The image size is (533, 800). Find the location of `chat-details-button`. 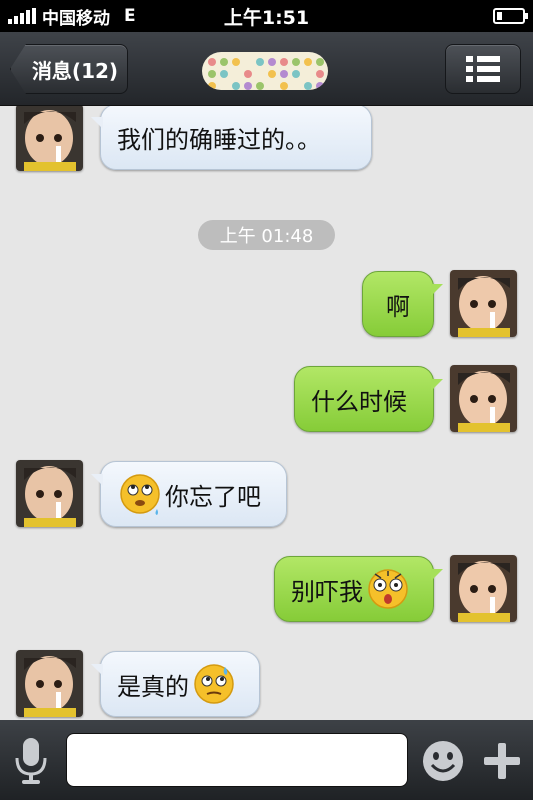

chat-details-button is located at coordinates (483, 69).